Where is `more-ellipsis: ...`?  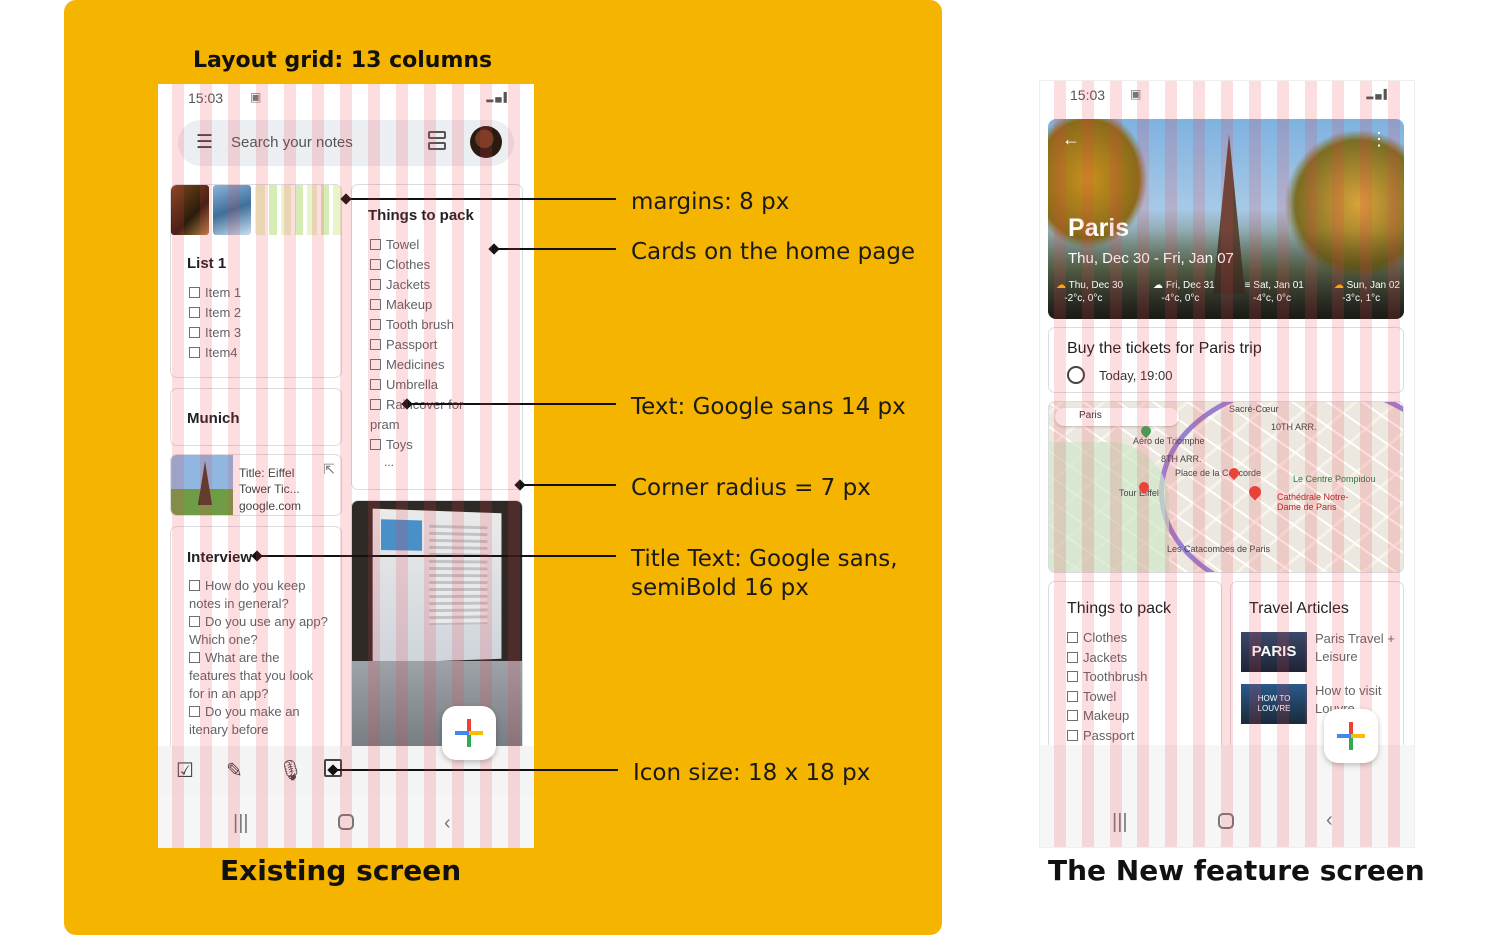
more-ellipsis: ... is located at coordinates (389, 462).